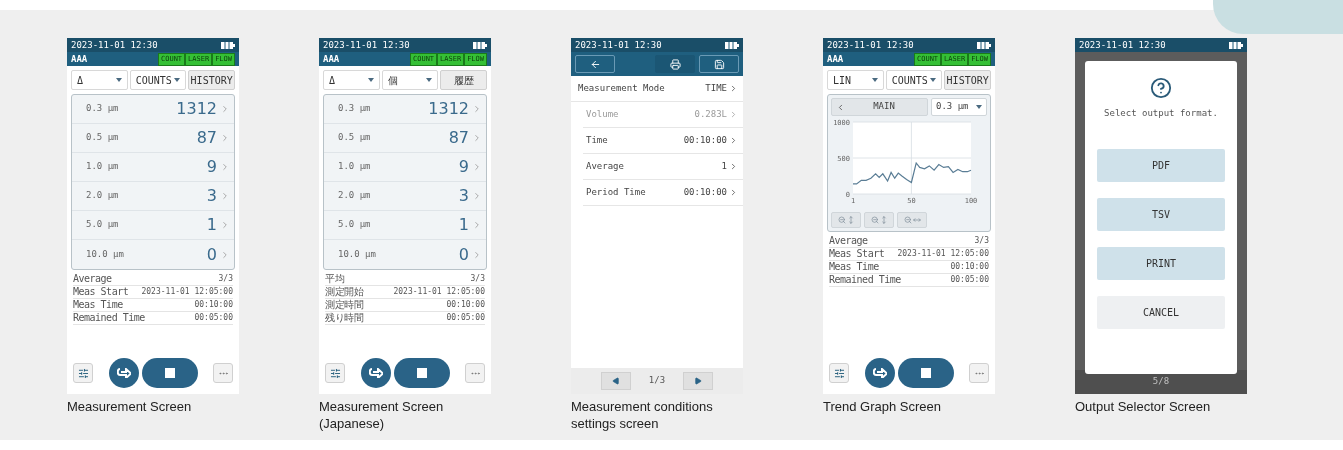 This screenshot has height=450, width=1343. I want to click on info-label: Average, so click(848, 241).